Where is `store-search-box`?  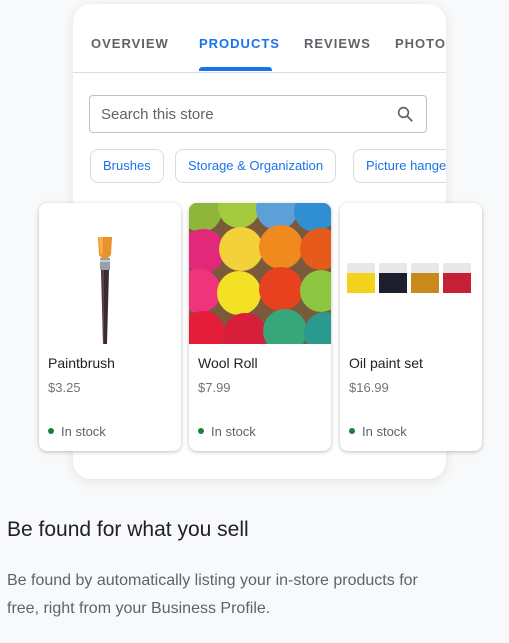 store-search-box is located at coordinates (258, 114).